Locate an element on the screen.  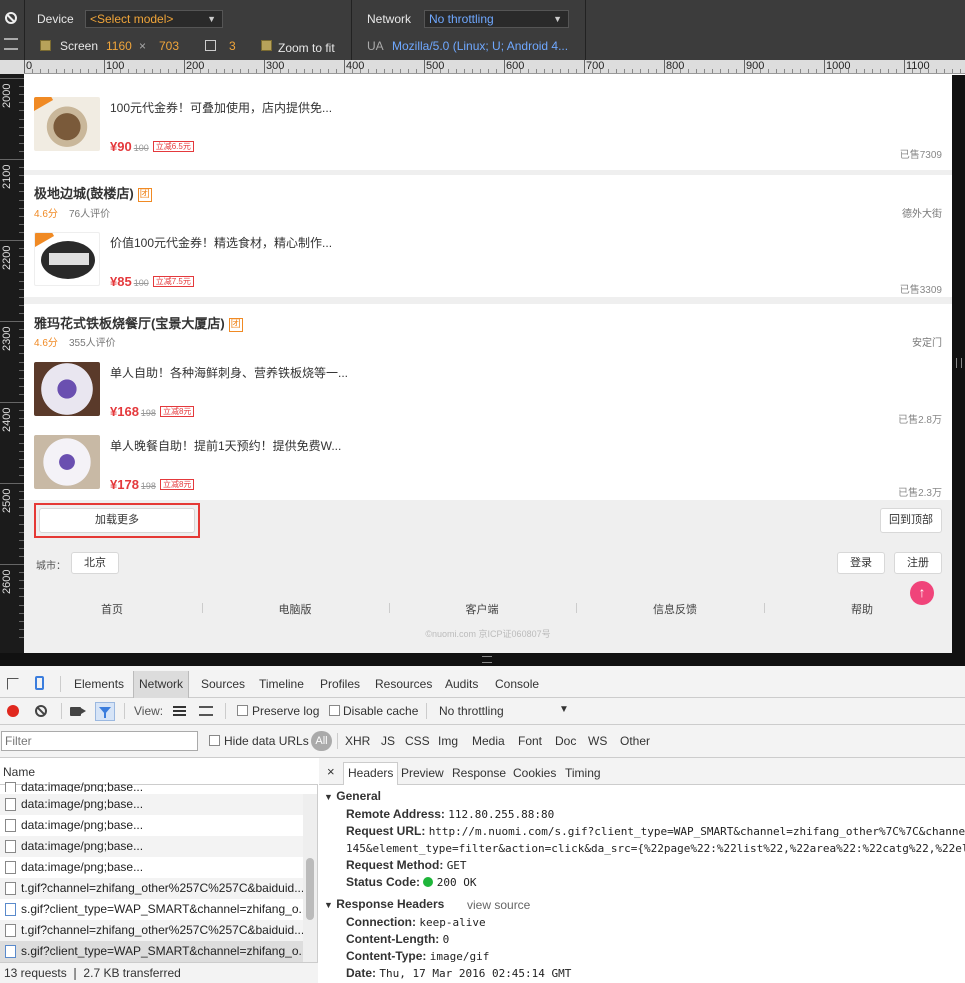
inspect-icon is located at coordinates (13, 684).